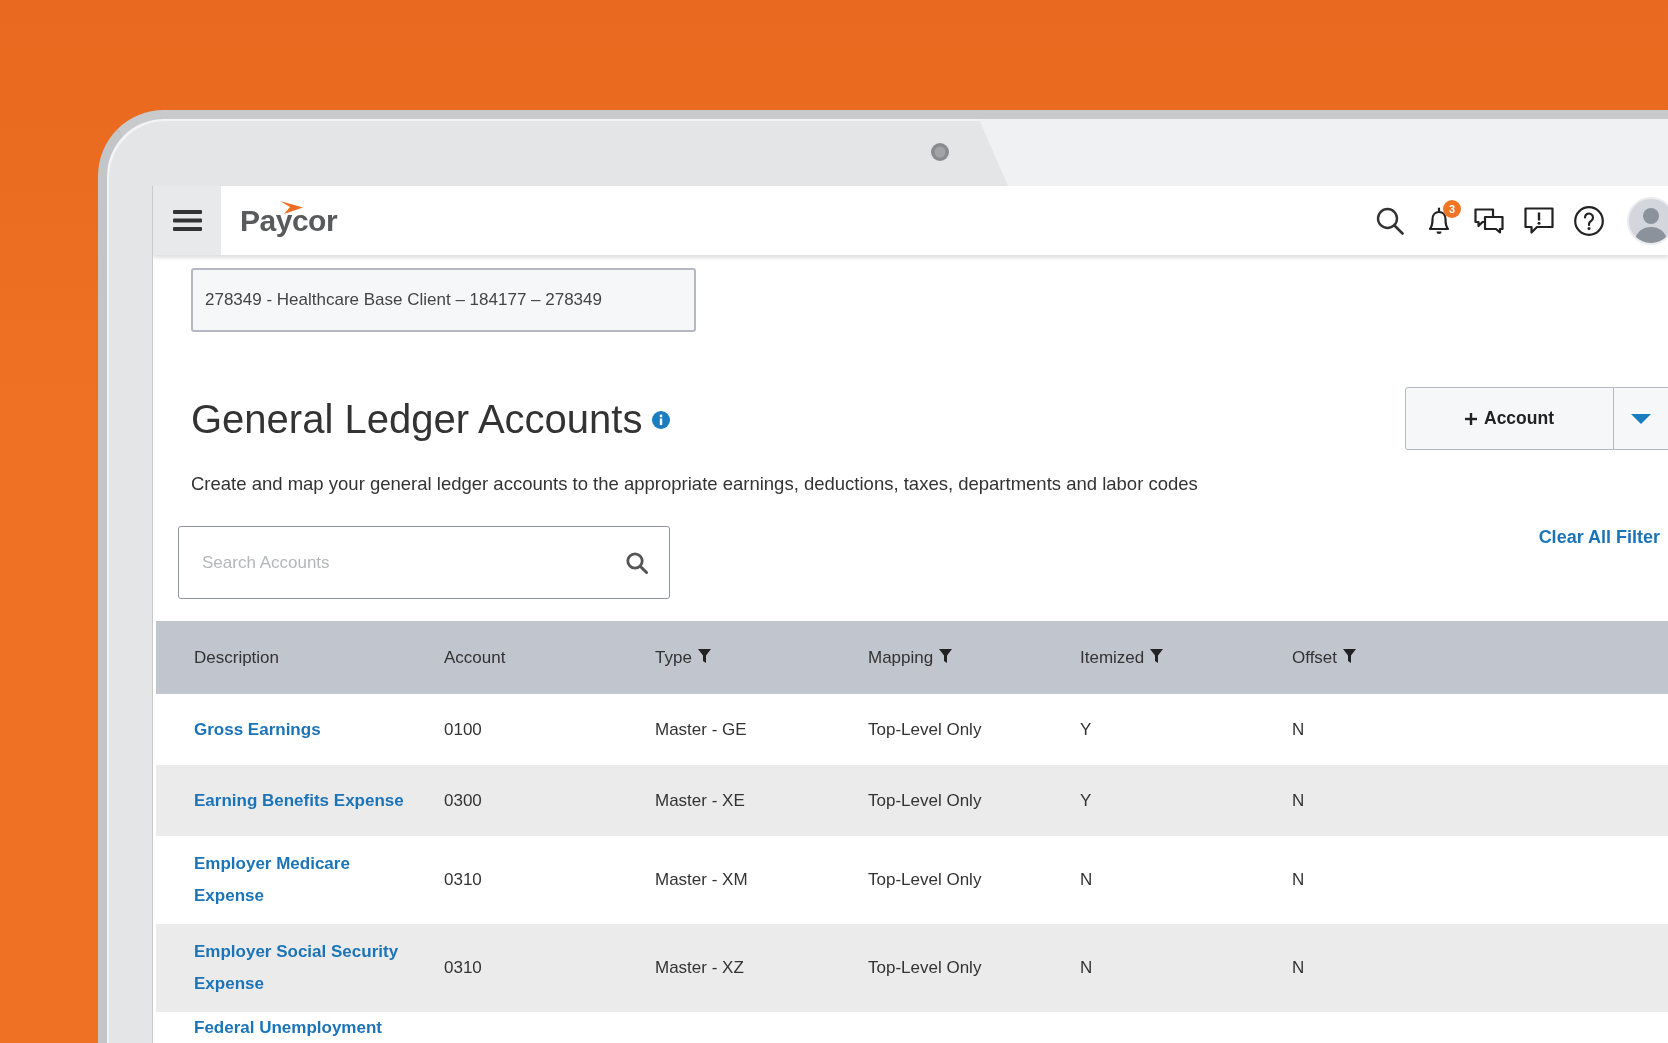 This screenshot has width=1668, height=1043. I want to click on logo-text: Paycor, so click(289, 220).